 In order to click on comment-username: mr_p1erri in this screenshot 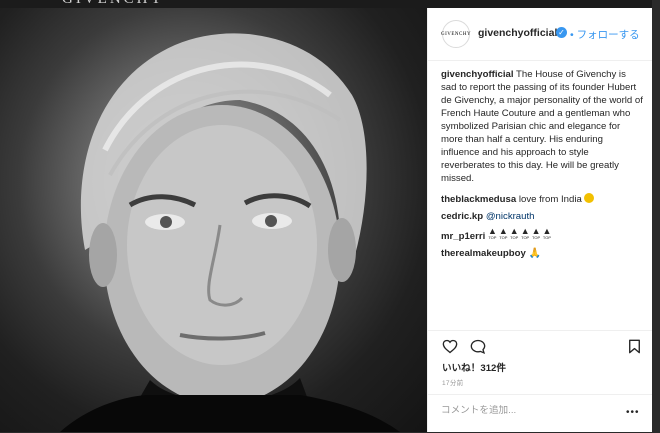, I will do `click(463, 236)`.